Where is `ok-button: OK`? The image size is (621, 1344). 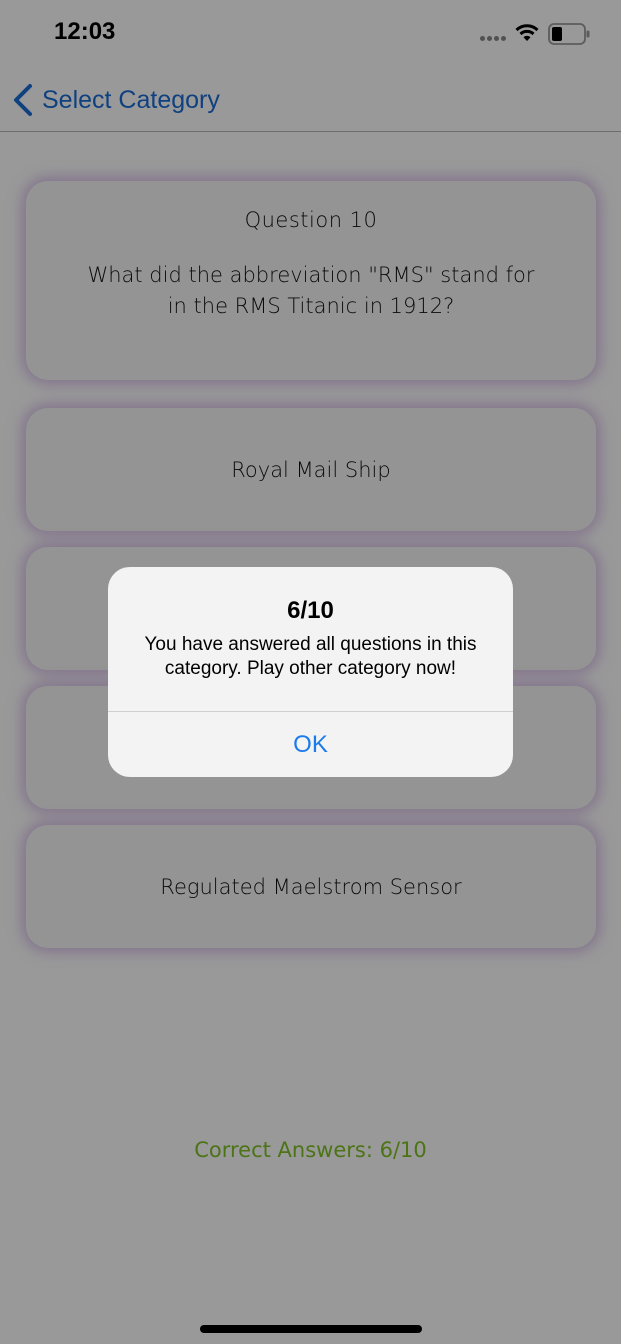
ok-button: OK is located at coordinates (310, 744).